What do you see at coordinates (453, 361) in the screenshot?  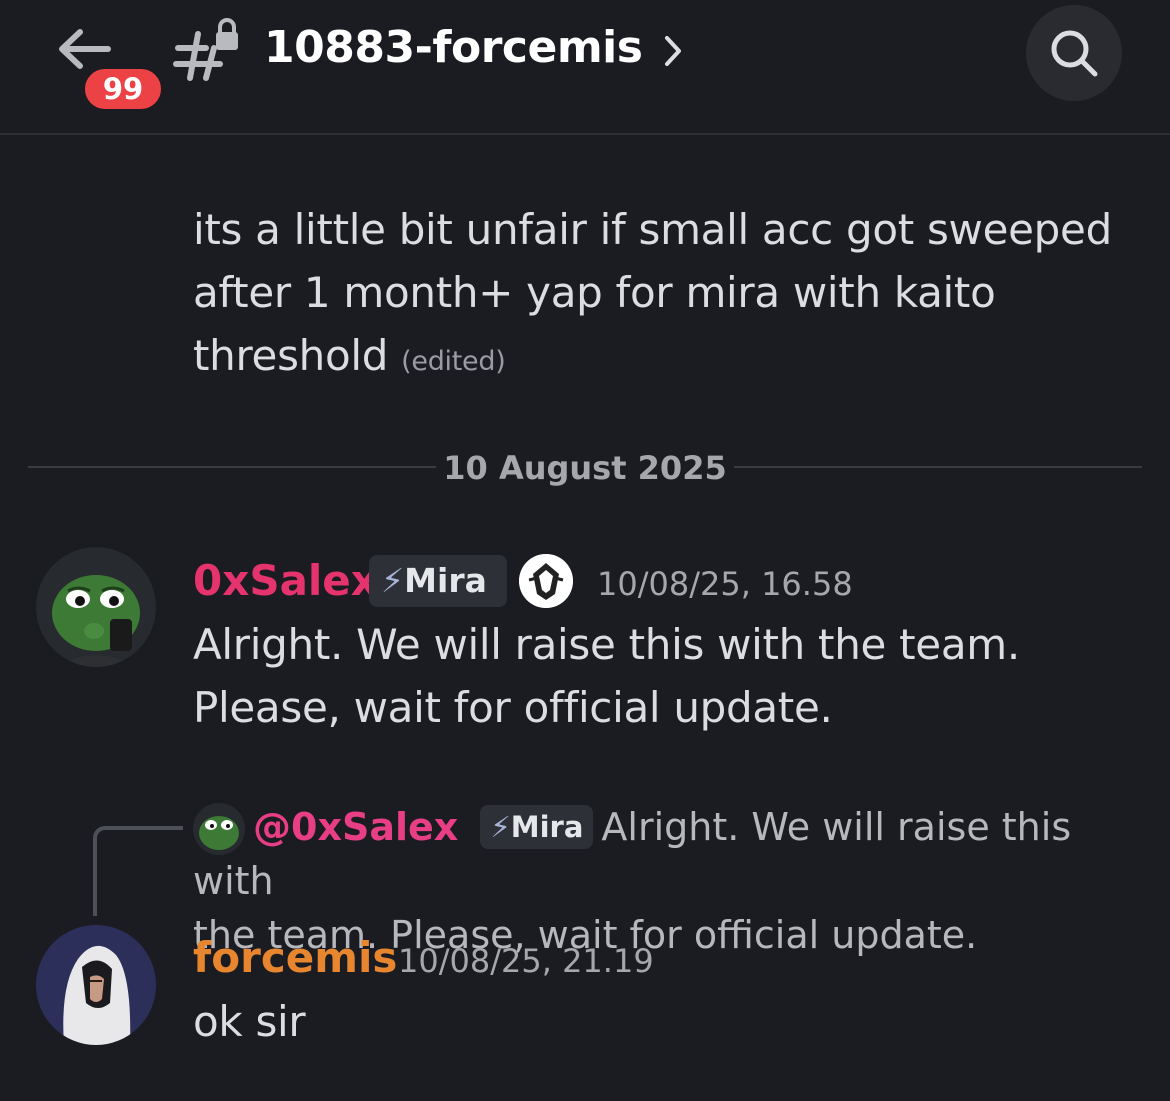 I see `edited-label: (edited)` at bounding box center [453, 361].